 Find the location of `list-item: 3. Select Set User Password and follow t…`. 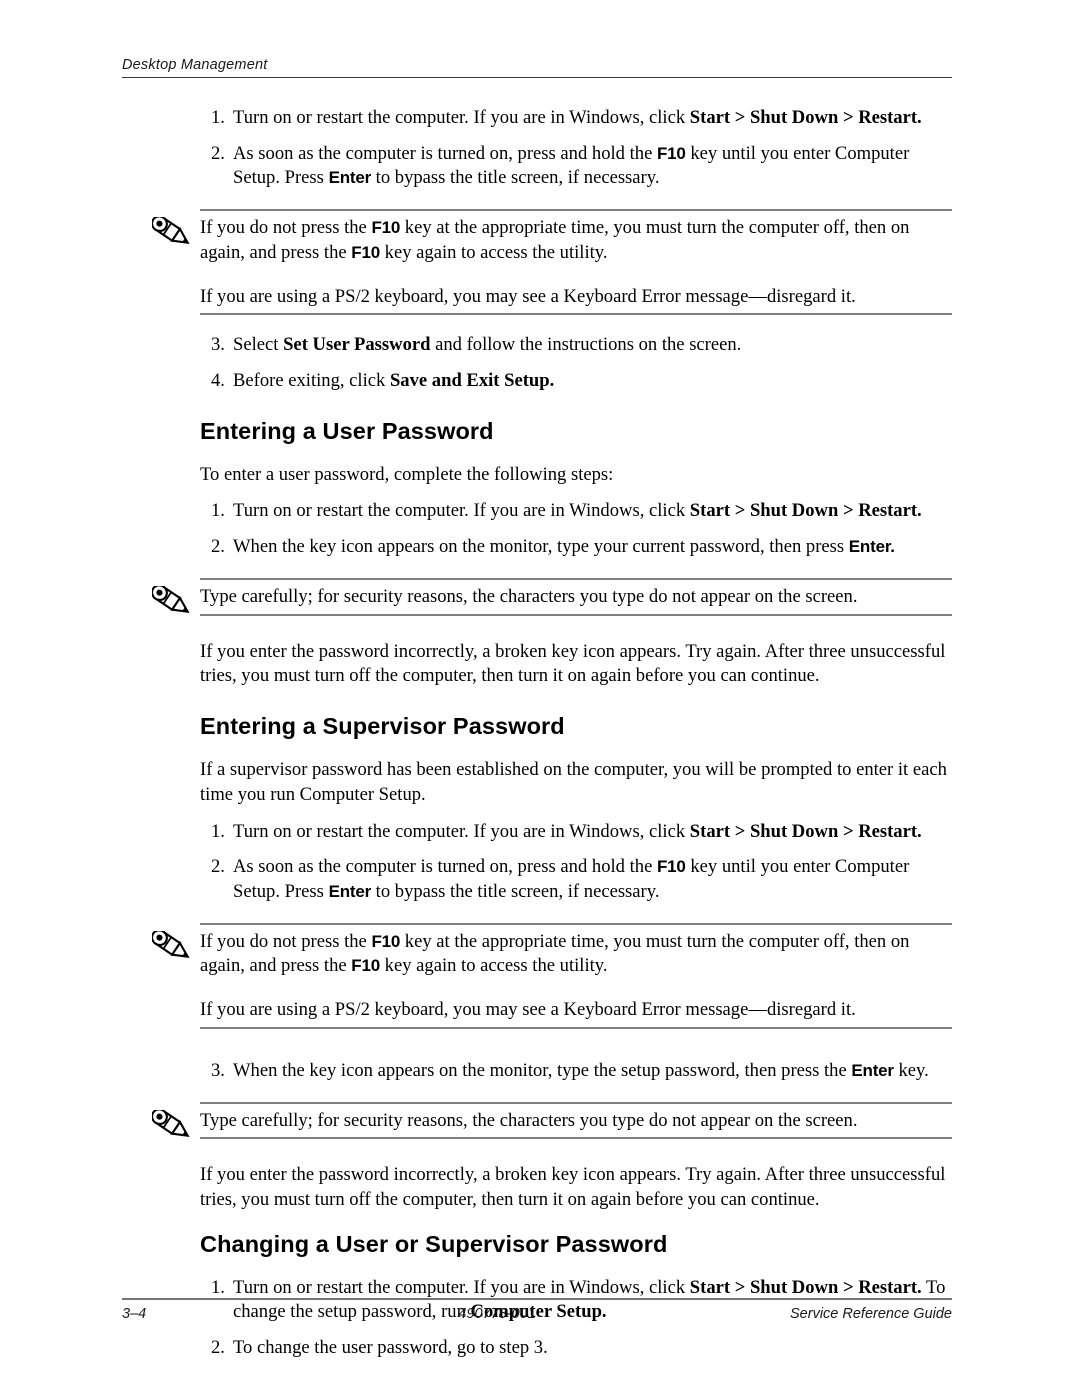

list-item: 3. Select Set User Password and follow t… is located at coordinates (576, 345).